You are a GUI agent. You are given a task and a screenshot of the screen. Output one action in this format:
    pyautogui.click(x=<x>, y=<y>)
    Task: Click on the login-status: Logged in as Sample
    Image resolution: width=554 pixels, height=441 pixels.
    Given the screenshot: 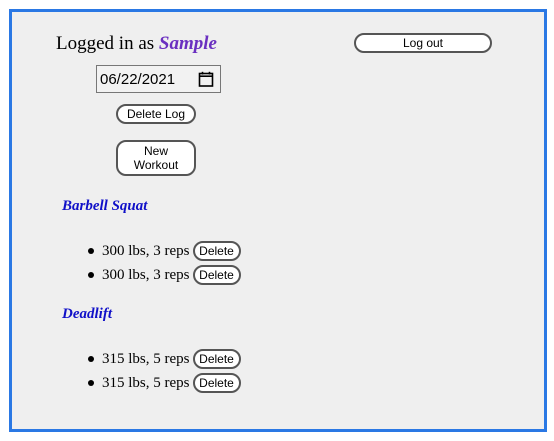 What is the action you would take?
    pyautogui.click(x=136, y=44)
    